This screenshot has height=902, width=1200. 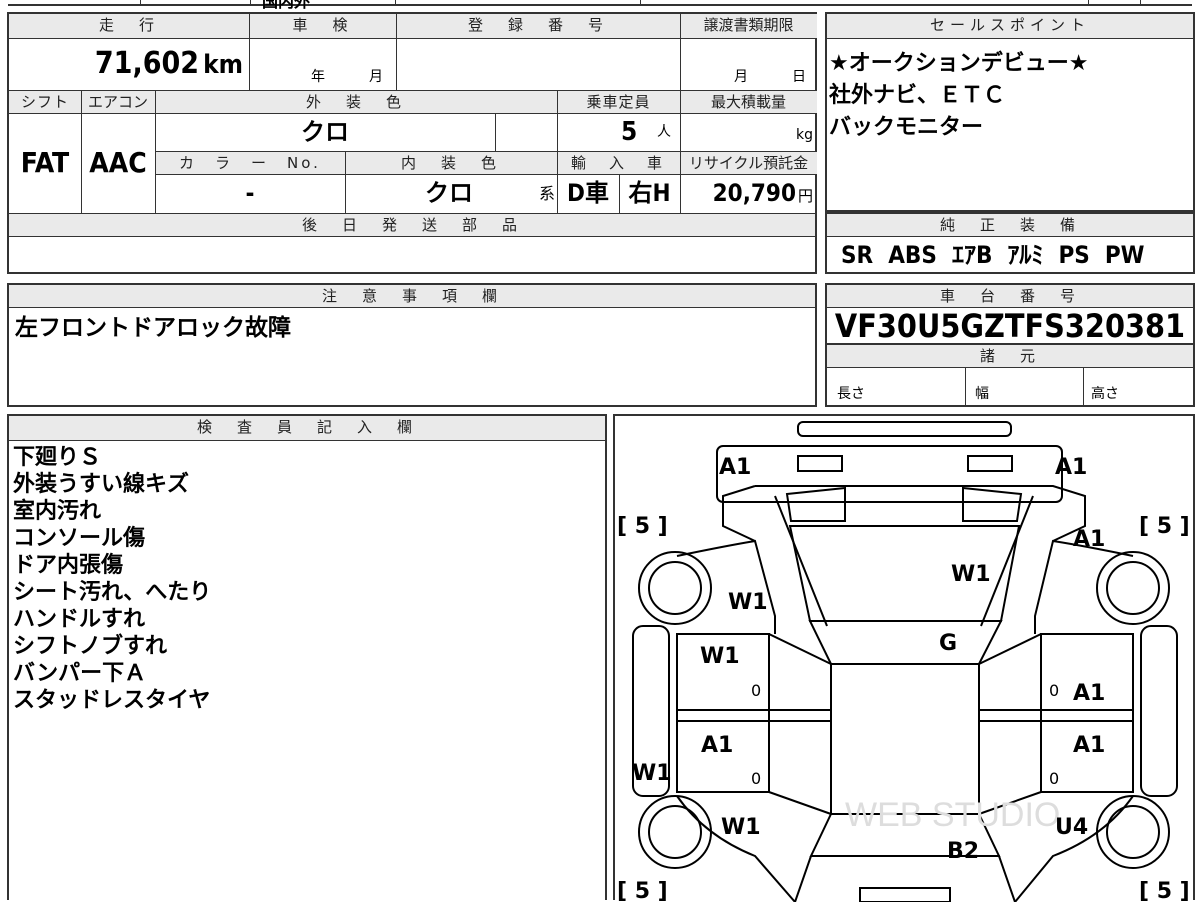 What do you see at coordinates (322, 26) in the screenshot?
I see `inspection-header: 車 検` at bounding box center [322, 26].